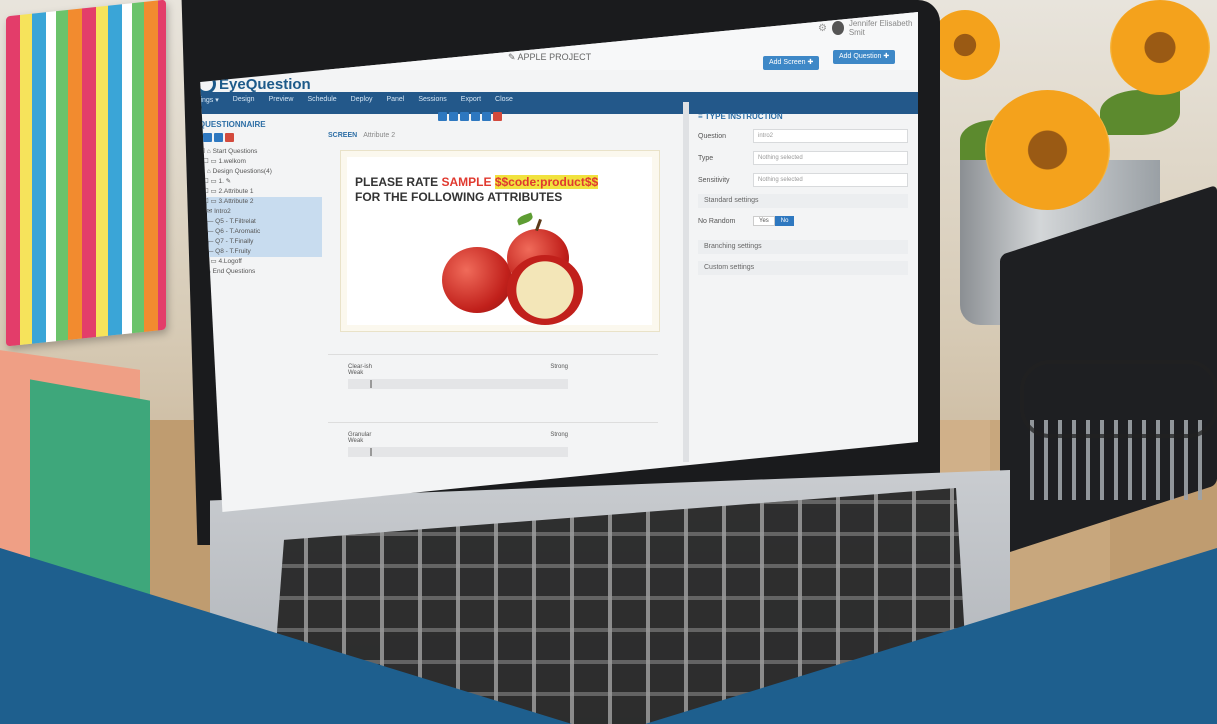 This screenshot has height=724, width=1217. Describe the element at coordinates (207, 137) in the screenshot. I see `collapse-icon` at that location.